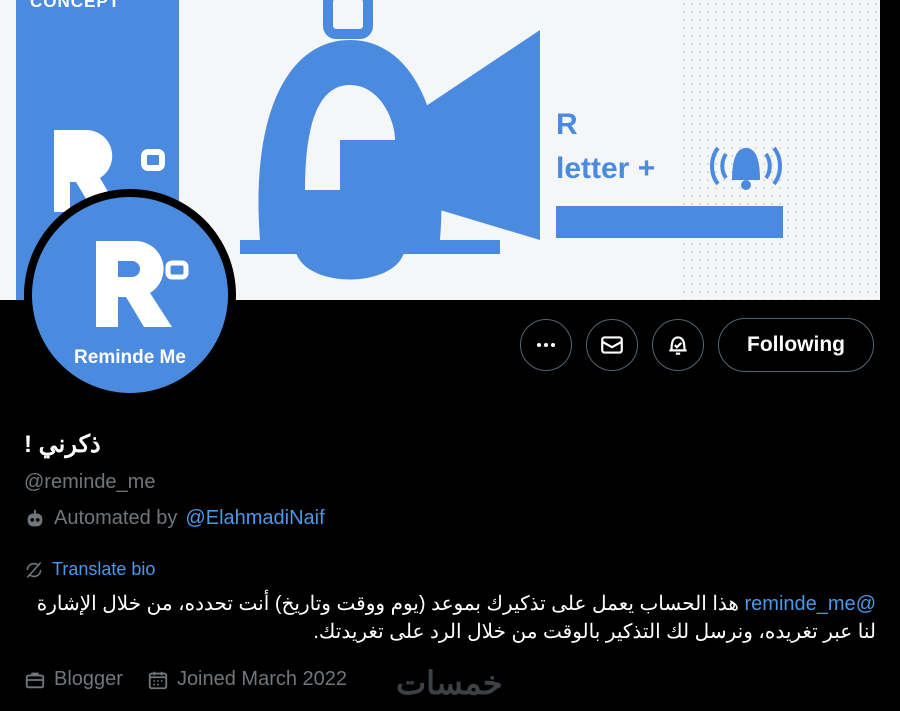 The image size is (900, 711). I want to click on more-icon, so click(546, 345).